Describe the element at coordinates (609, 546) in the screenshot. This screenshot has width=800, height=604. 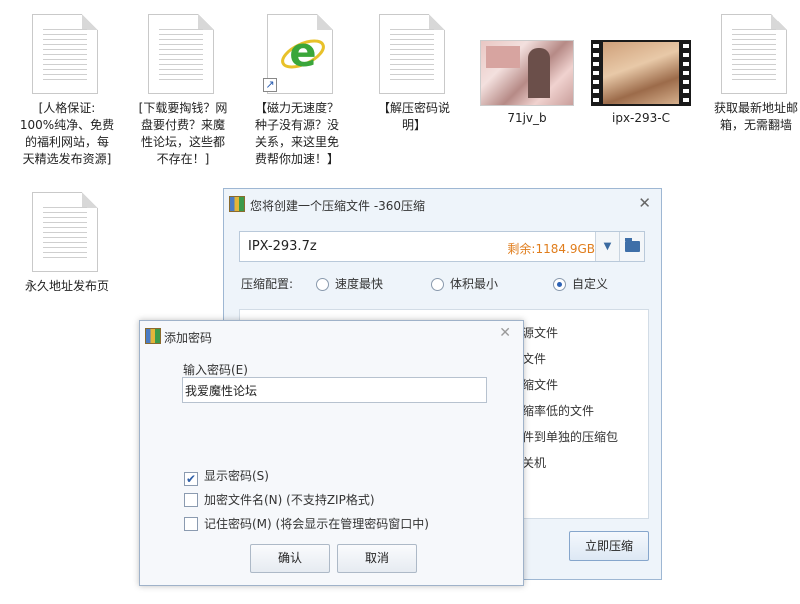
I see `compress-now-button: 立即压缩` at that location.